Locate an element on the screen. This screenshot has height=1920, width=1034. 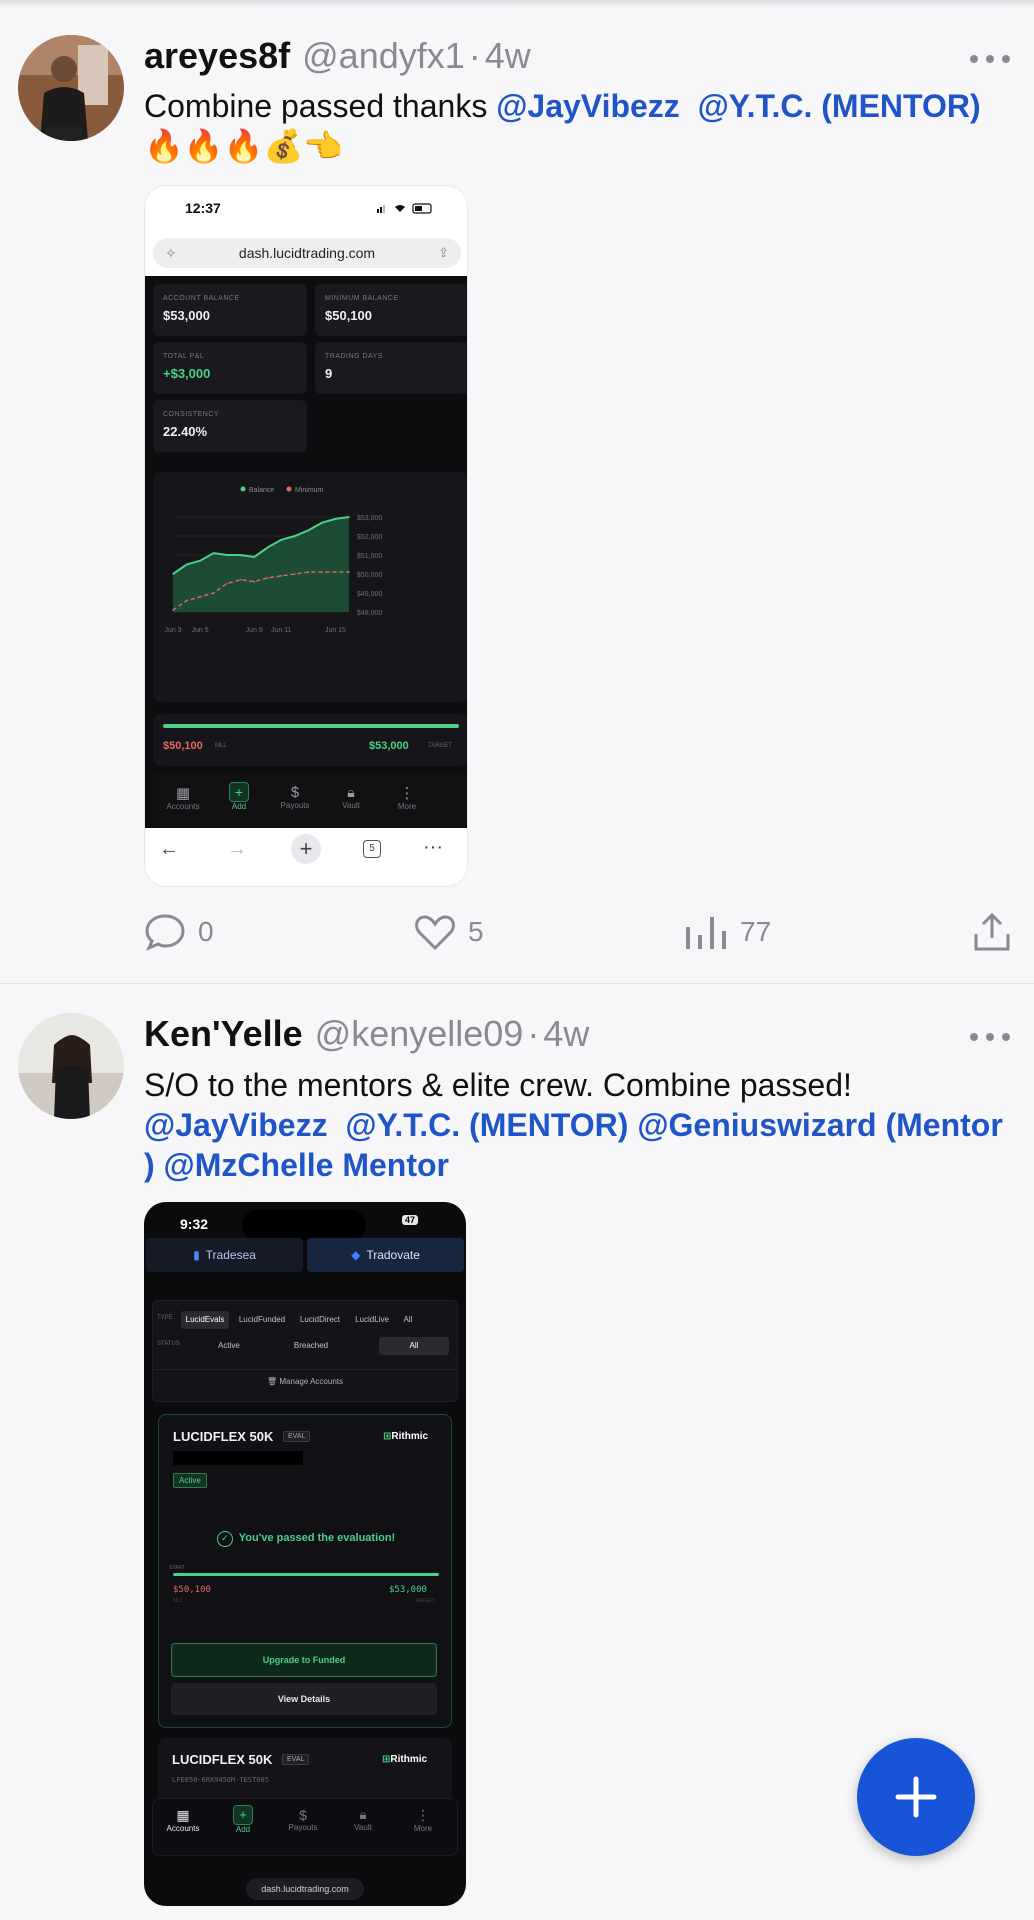
browser-toolbar: ← → + 5 ··· is located at coordinates (306, 857).